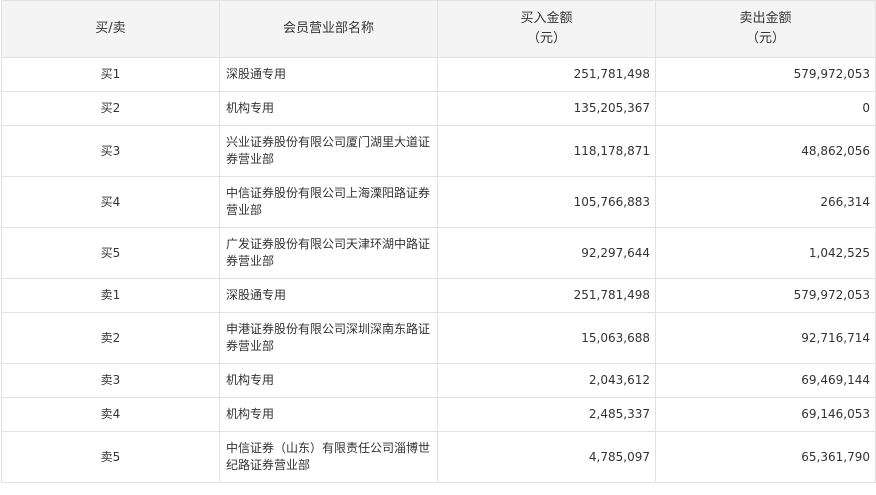  I want to click on cell-buy-amount: 118,178,871, so click(546, 151).